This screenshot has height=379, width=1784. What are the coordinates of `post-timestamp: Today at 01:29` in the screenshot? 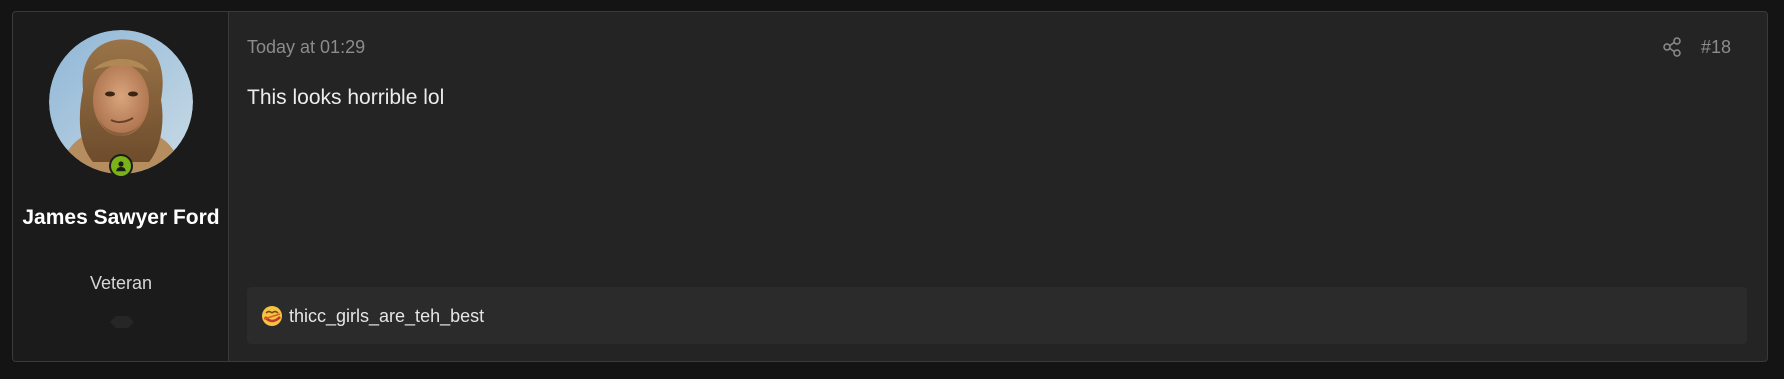 It's located at (306, 47).